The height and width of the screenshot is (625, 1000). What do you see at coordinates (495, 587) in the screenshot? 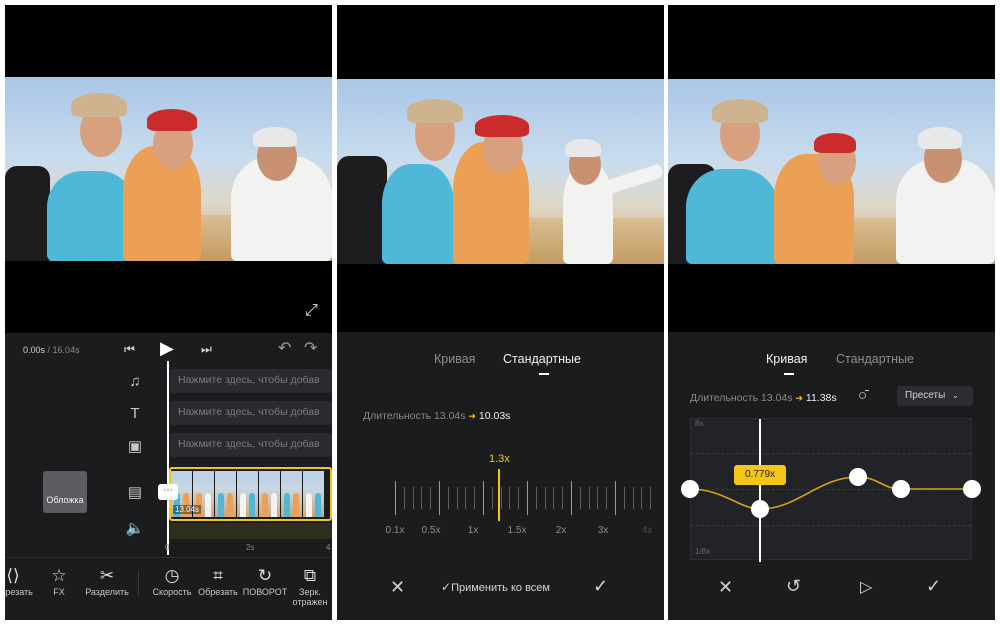
I see `apply-all-button: ✓Применить ко всем` at bounding box center [495, 587].